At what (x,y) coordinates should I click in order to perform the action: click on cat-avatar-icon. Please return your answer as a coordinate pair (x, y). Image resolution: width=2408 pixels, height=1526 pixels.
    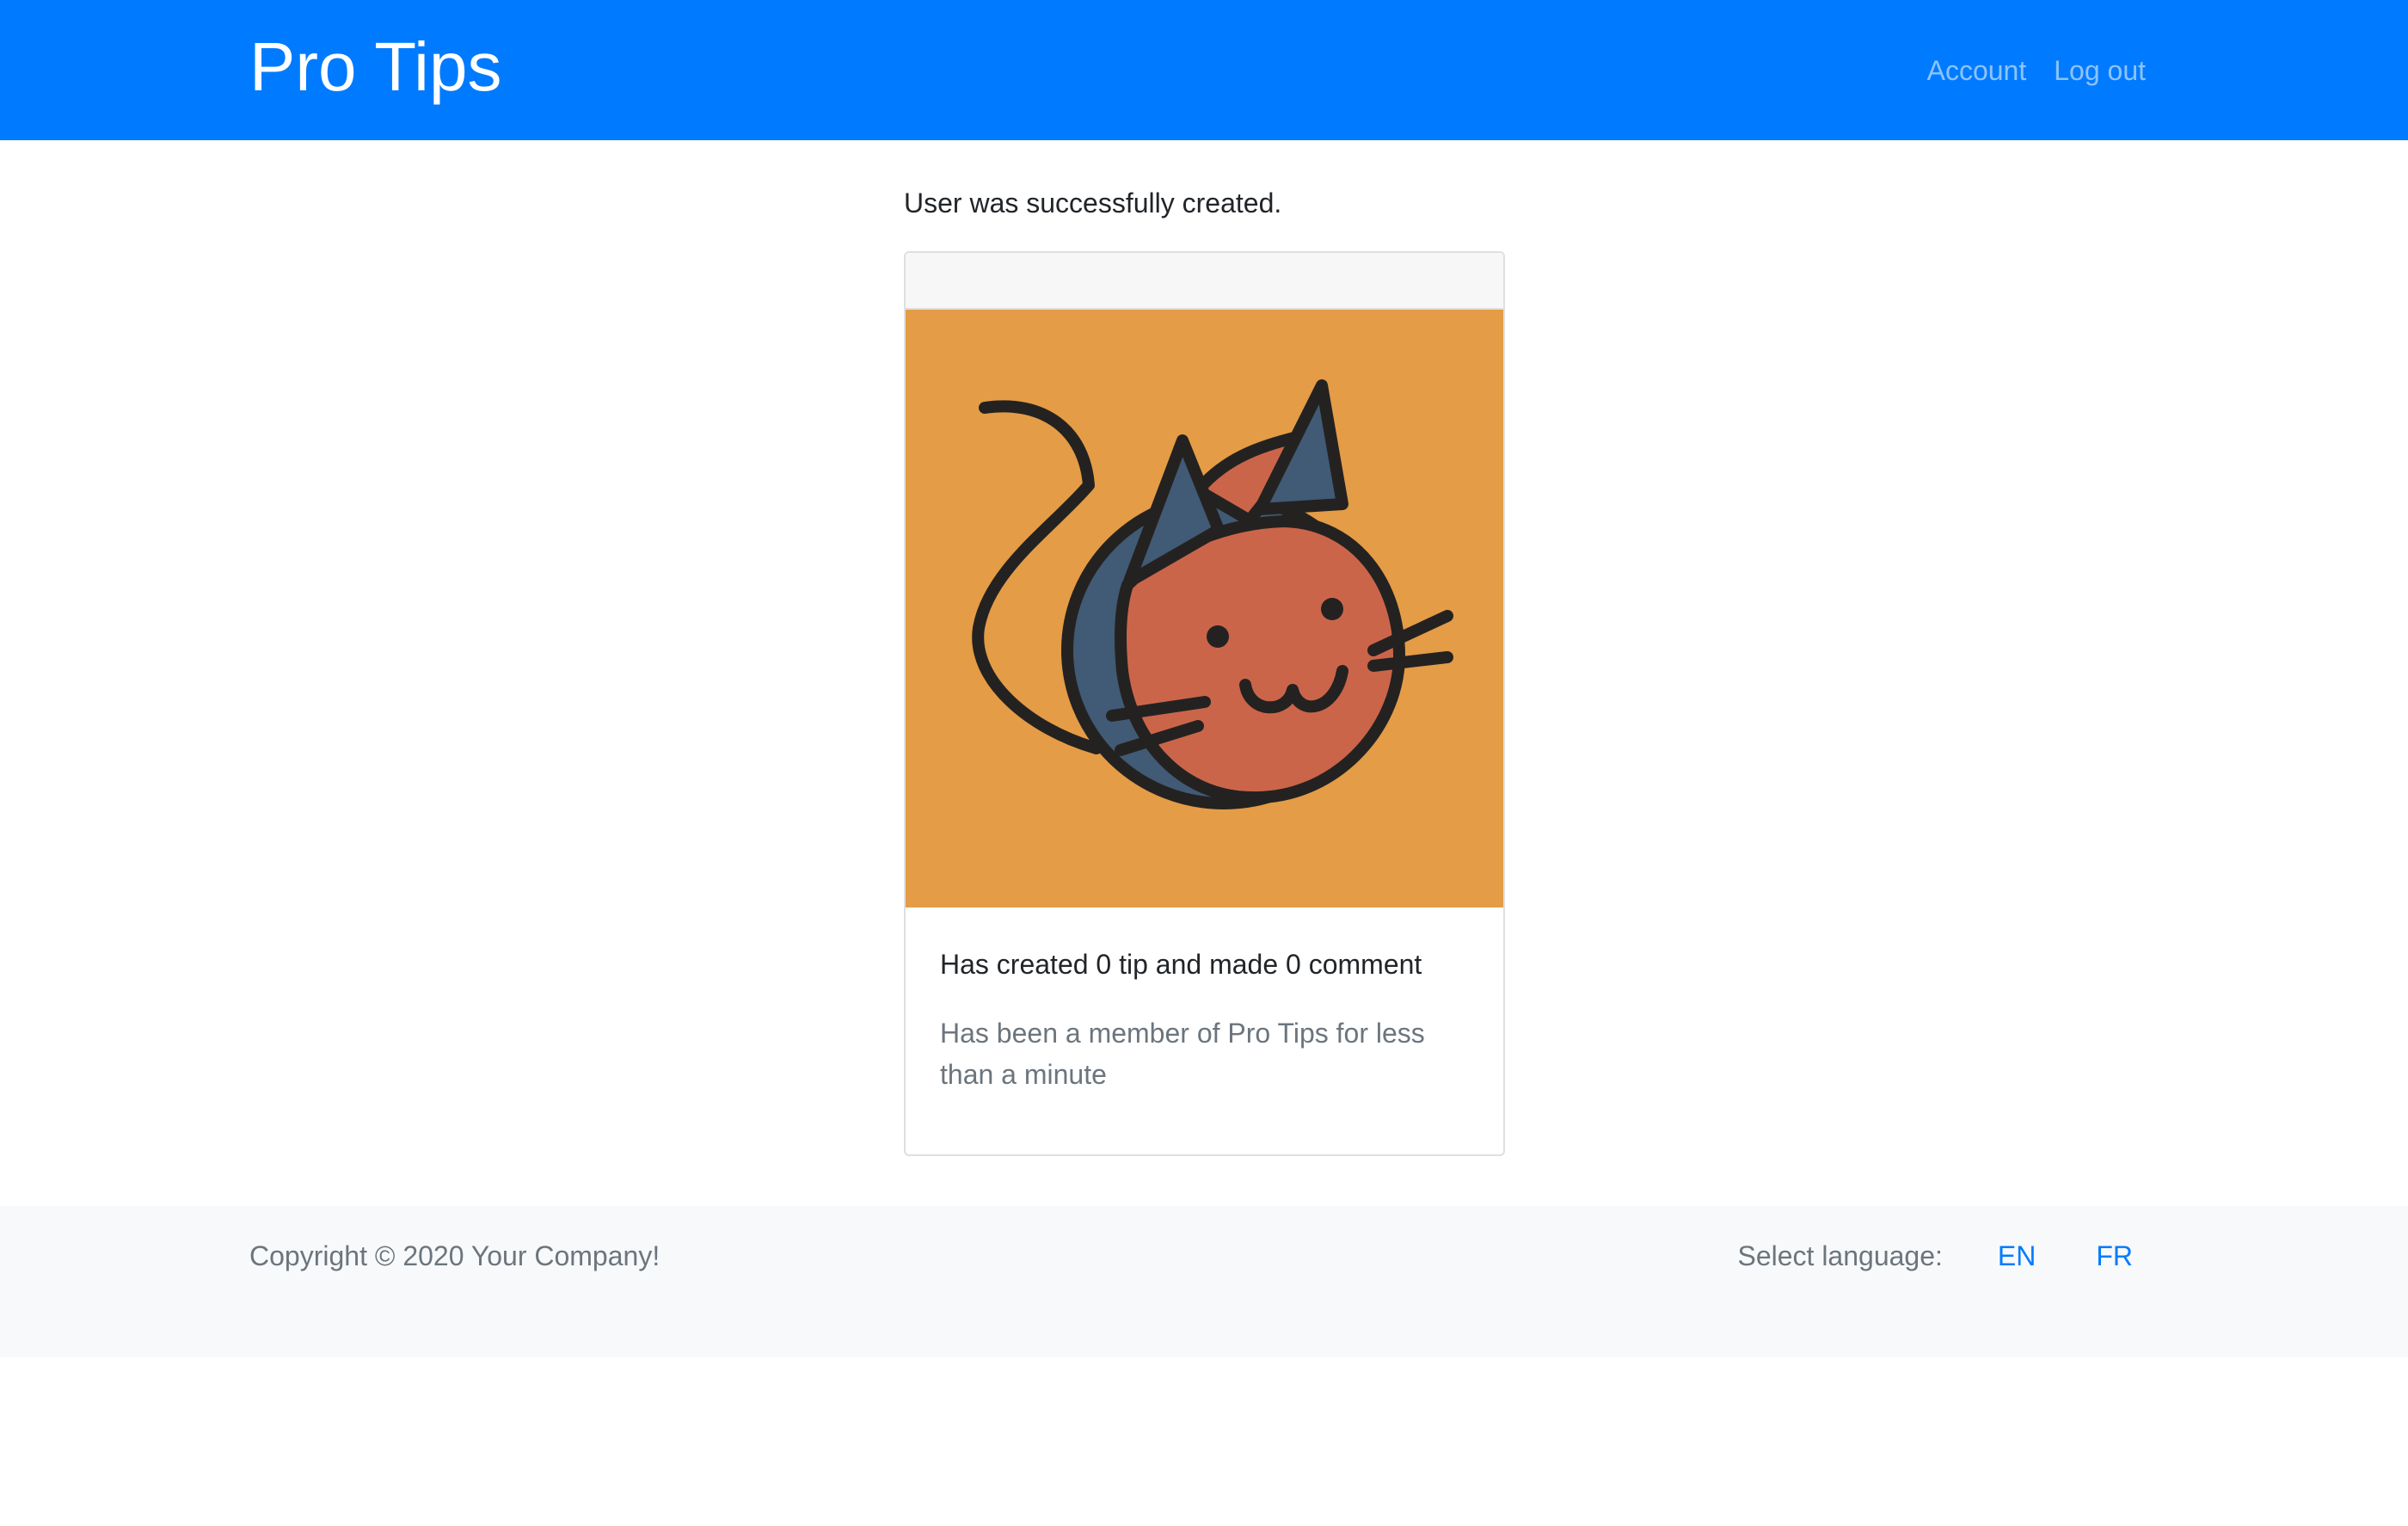
    Looking at the image, I should click on (1204, 609).